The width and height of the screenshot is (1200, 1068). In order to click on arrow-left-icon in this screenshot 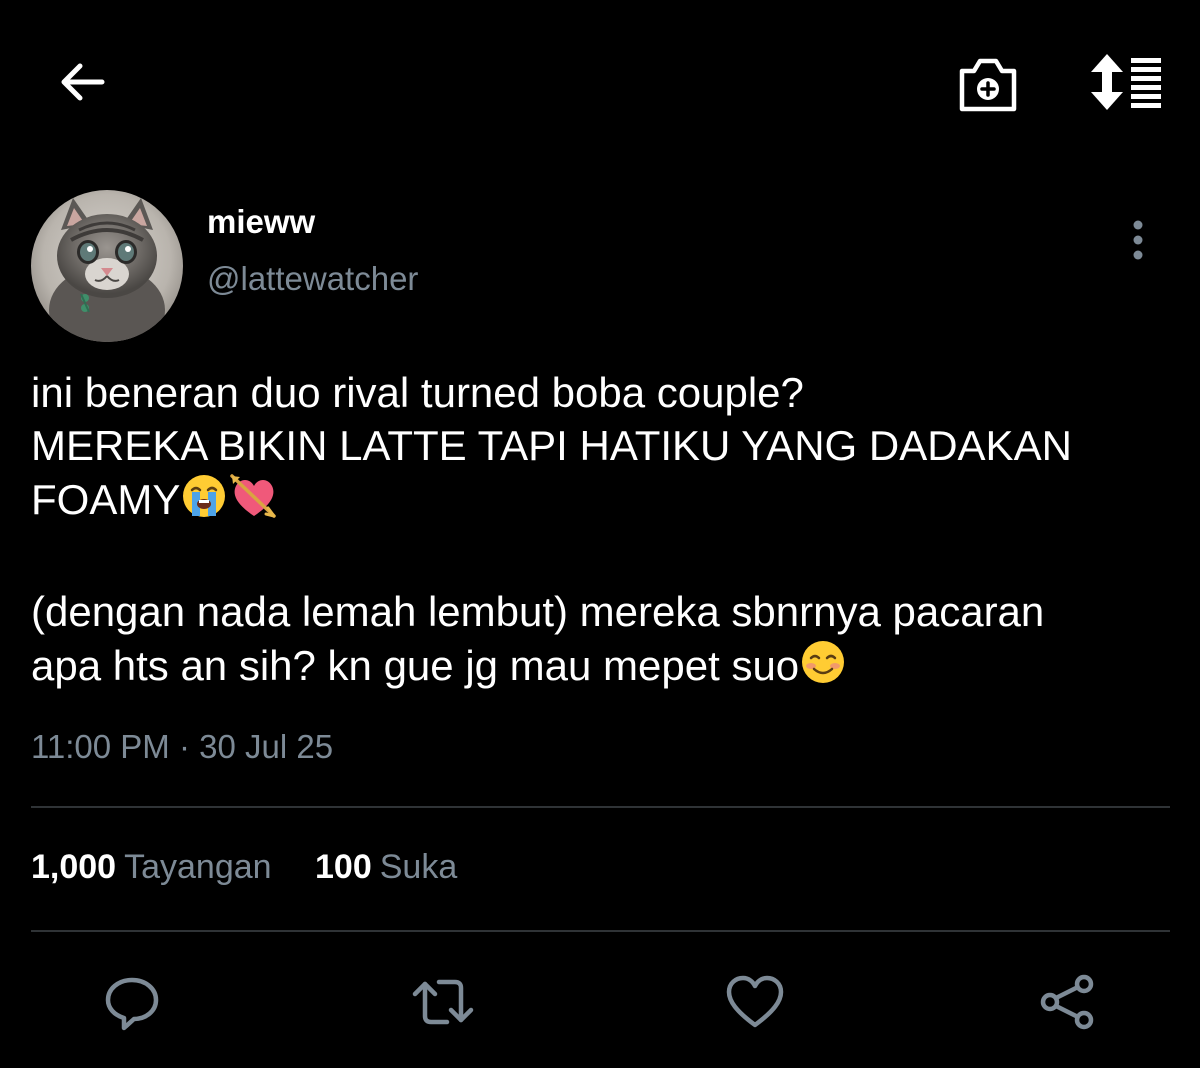, I will do `click(83, 82)`.